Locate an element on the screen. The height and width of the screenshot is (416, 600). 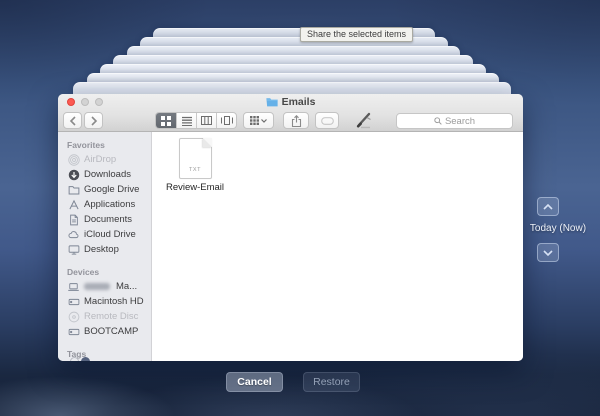
list-view-button is located at coordinates (186, 120).